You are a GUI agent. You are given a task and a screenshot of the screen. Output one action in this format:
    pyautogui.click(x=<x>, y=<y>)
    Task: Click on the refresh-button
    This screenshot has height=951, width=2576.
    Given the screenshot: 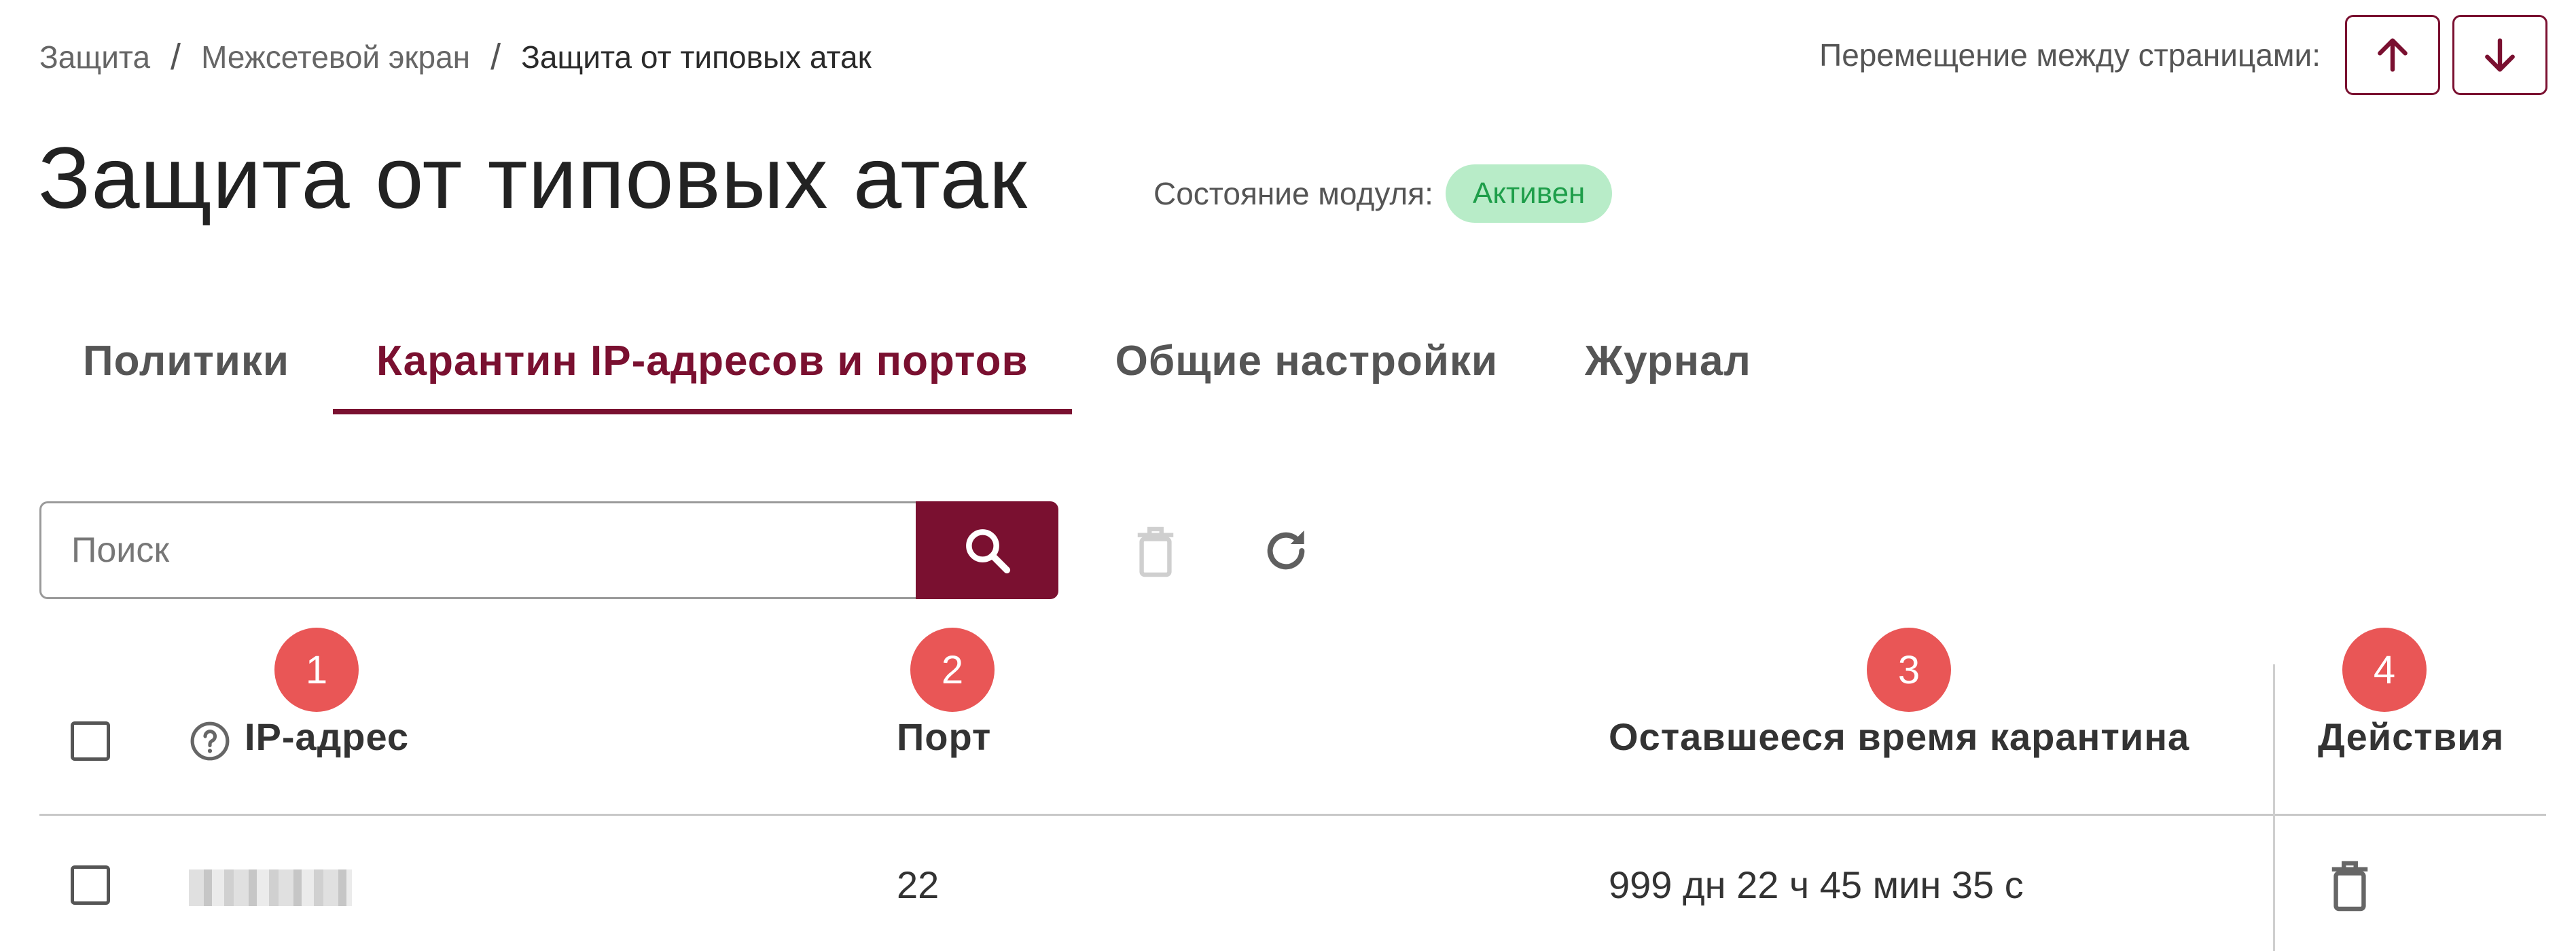 What is the action you would take?
    pyautogui.click(x=1286, y=550)
    